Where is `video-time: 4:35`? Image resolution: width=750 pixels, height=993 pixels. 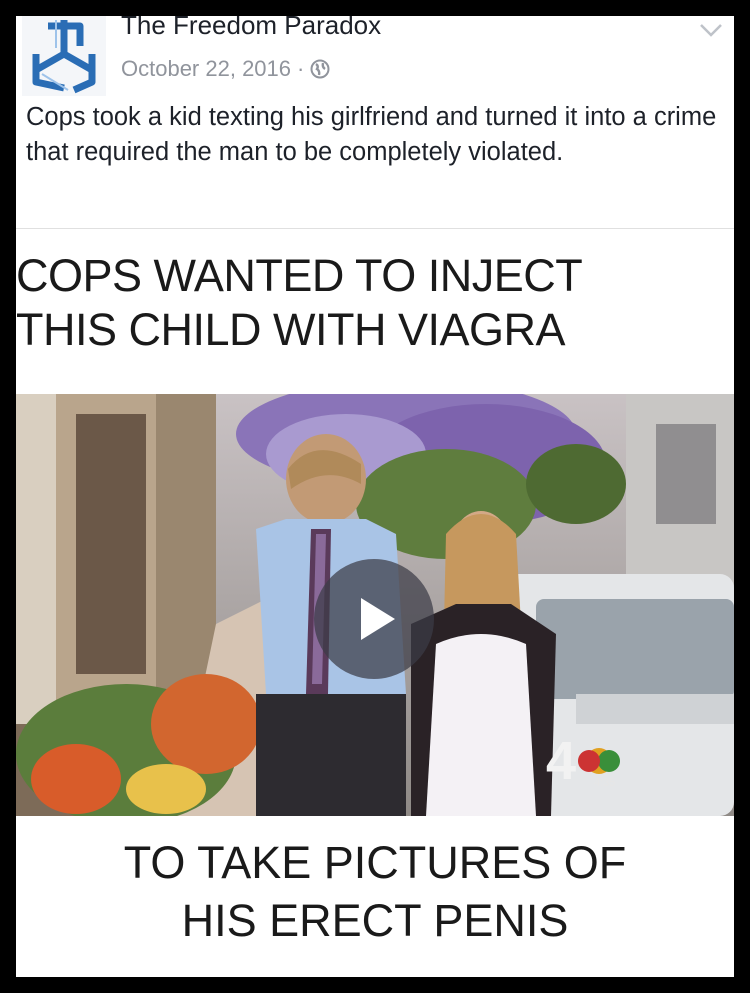 video-time: 4:35 is located at coordinates (604, 783).